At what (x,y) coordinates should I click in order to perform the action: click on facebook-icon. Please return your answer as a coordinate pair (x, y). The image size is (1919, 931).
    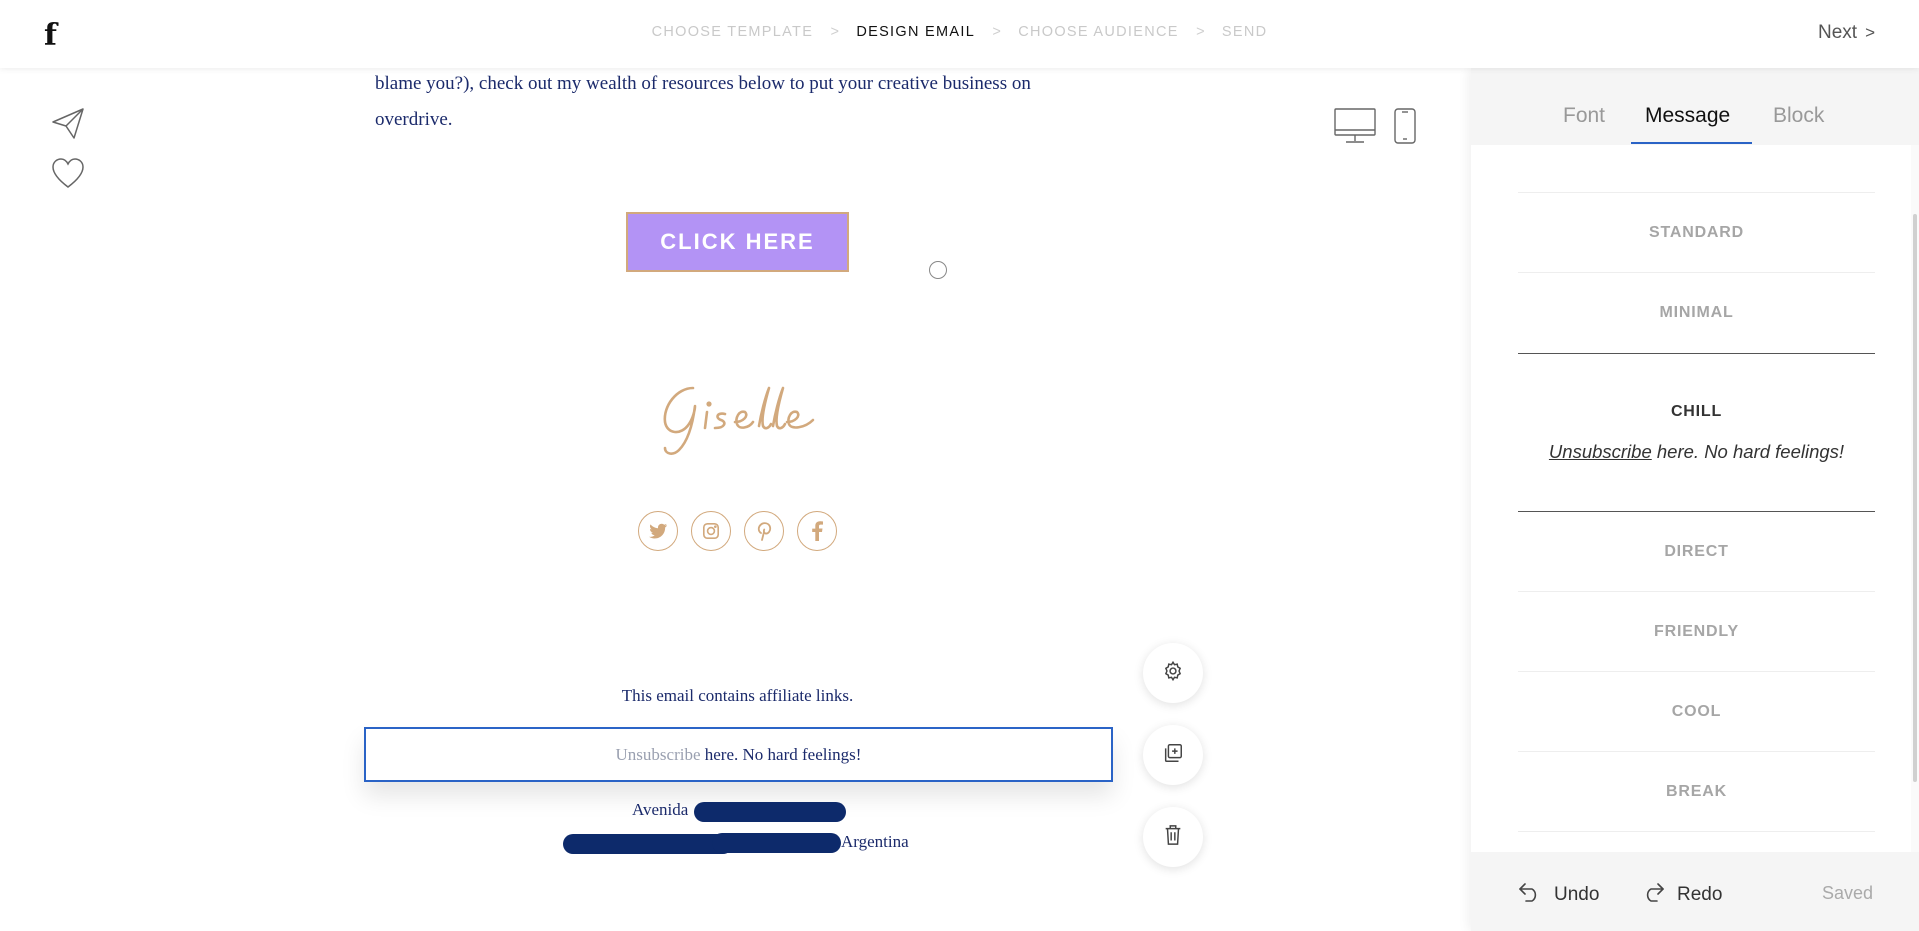
    Looking at the image, I should click on (817, 531).